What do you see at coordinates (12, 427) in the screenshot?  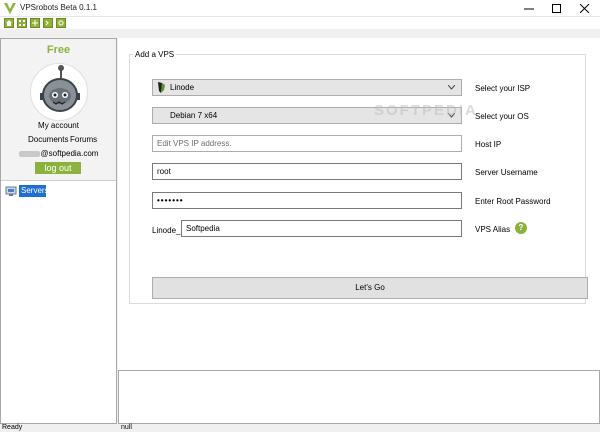 I see `status-text: Ready` at bounding box center [12, 427].